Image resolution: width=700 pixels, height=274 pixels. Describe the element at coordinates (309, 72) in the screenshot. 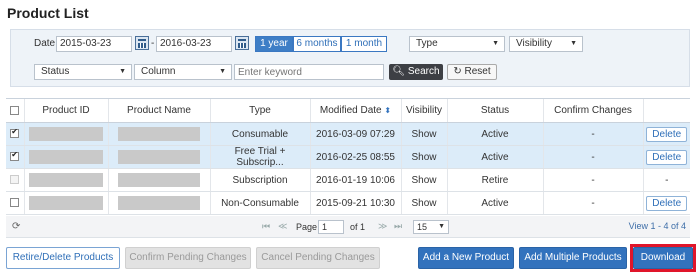

I see `keyword-input` at that location.